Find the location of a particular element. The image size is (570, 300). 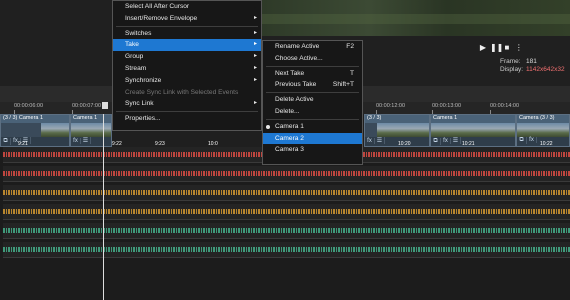

take-item-previous-take: Previous Take Shift+T is located at coordinates (312, 85).